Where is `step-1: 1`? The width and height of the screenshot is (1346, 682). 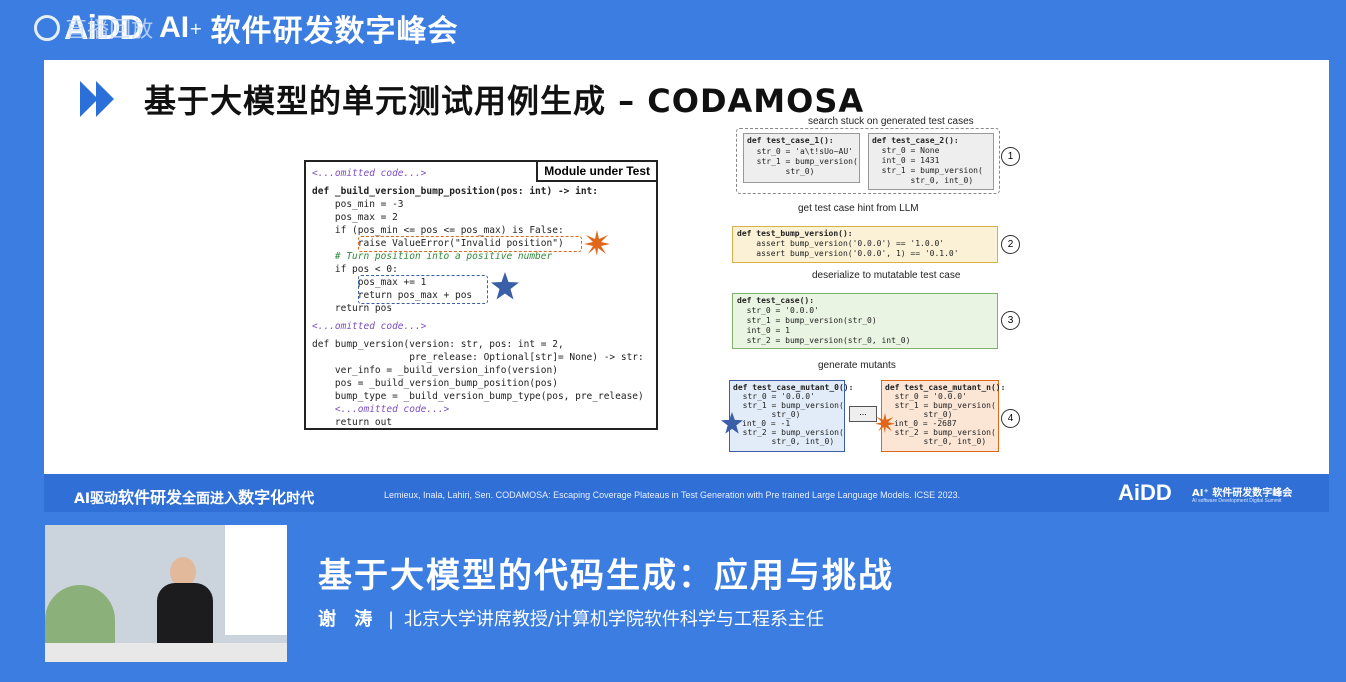 step-1: 1 is located at coordinates (1010, 156).